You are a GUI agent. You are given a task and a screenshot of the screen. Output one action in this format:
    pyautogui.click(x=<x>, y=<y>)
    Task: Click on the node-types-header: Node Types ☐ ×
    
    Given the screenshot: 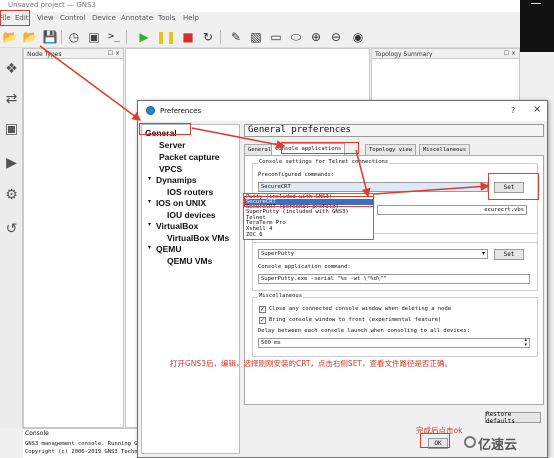 What is the action you would take?
    pyautogui.click(x=73, y=54)
    